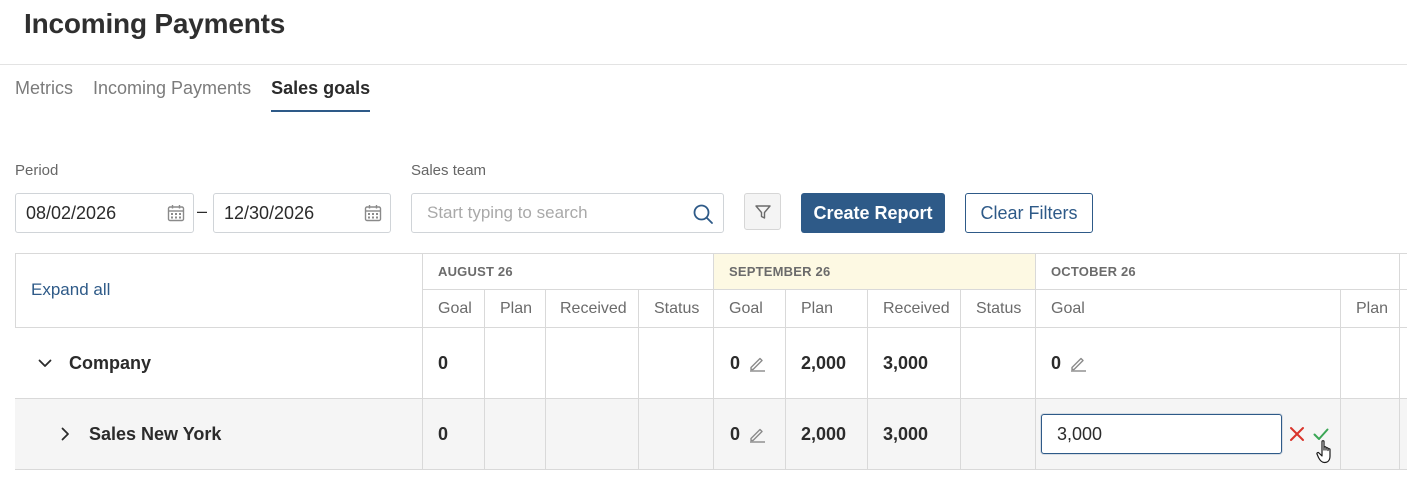 The height and width of the screenshot is (481, 1407). Describe the element at coordinates (567, 213) in the screenshot. I see `sales-team-search-input` at that location.